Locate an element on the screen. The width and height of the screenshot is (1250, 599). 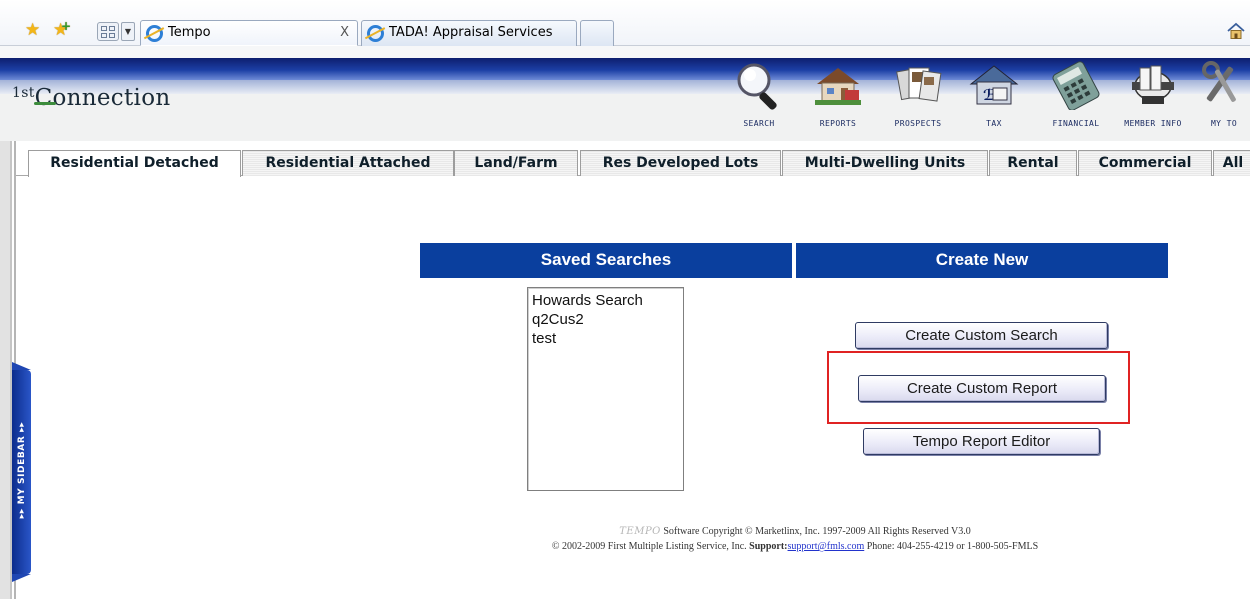
nav-financial: FINANCIAL is located at coordinates (1076, 93).